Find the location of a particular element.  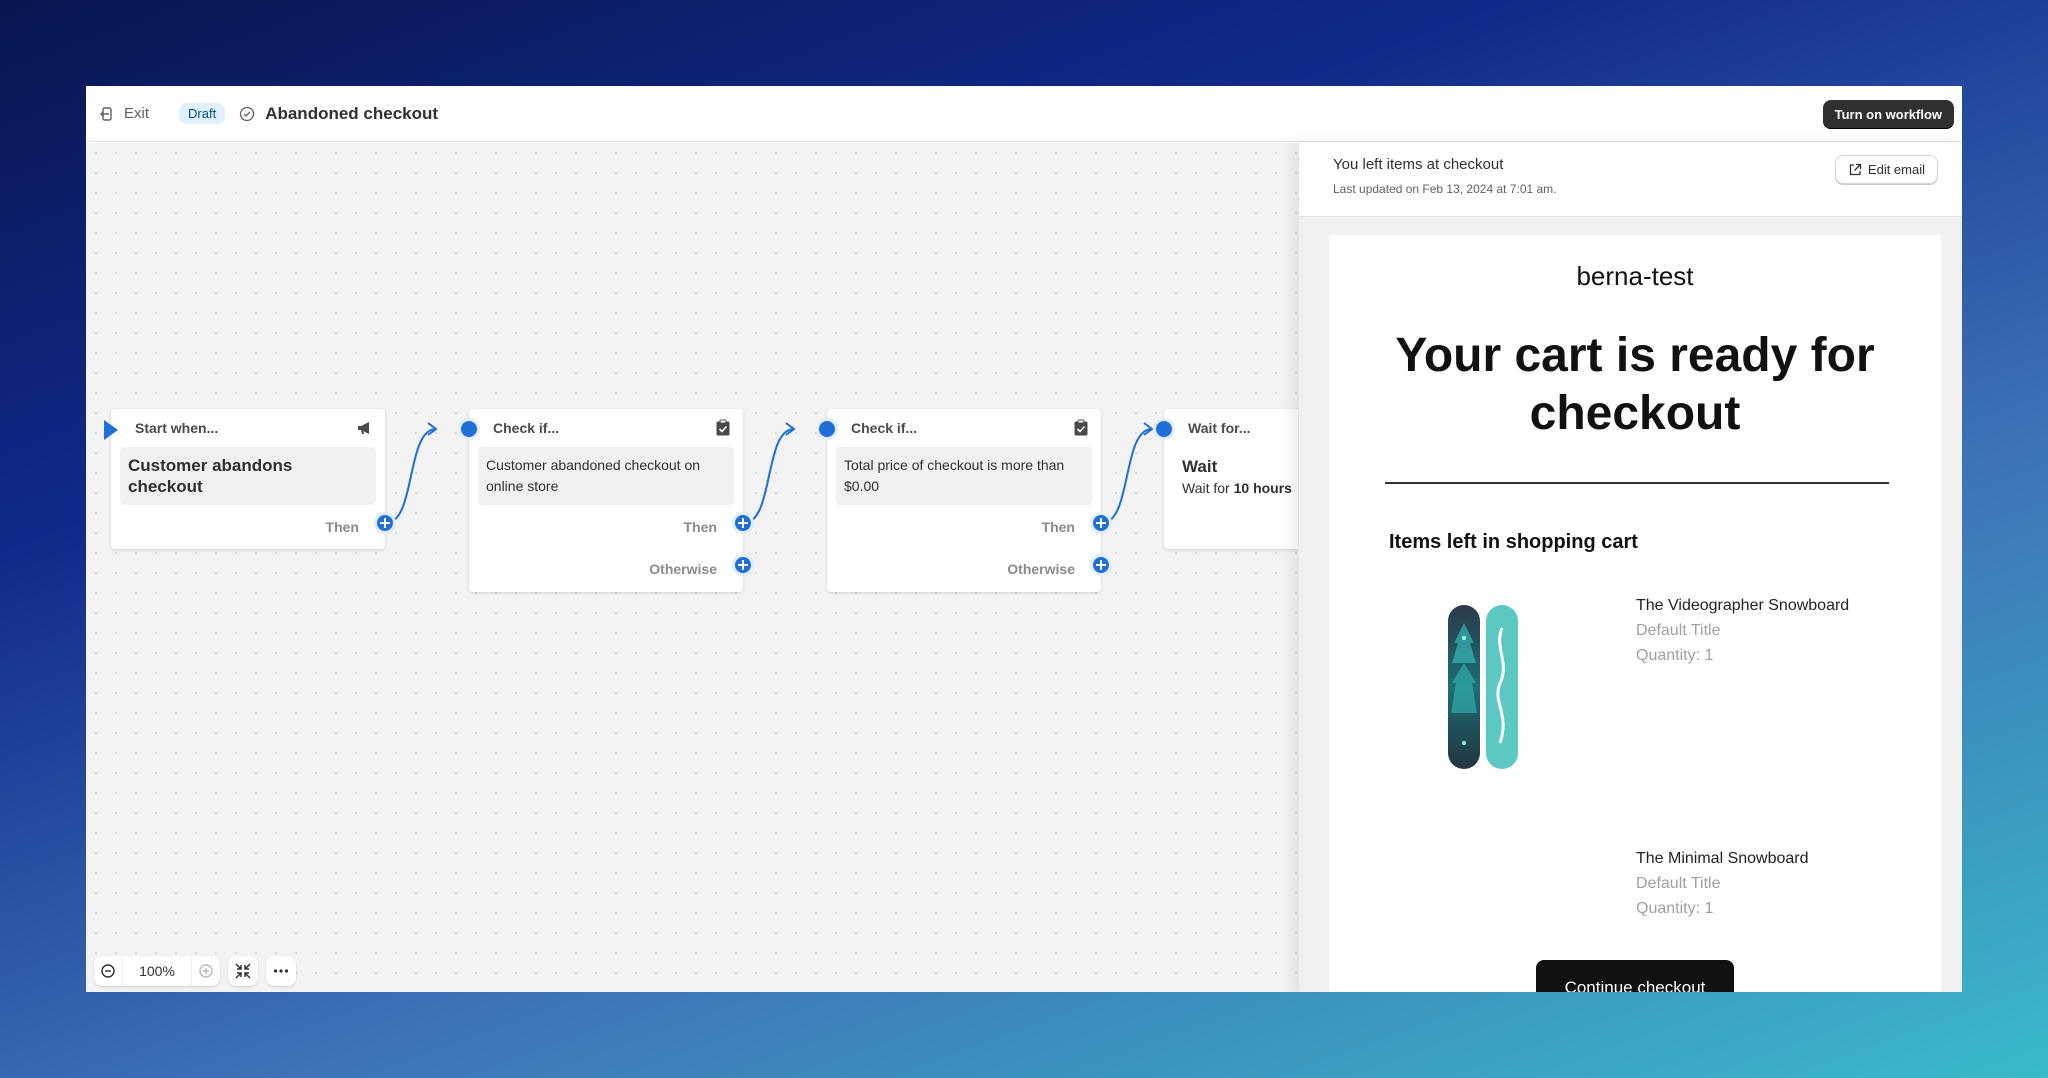

shop-name: berna-test is located at coordinates (1635, 276).